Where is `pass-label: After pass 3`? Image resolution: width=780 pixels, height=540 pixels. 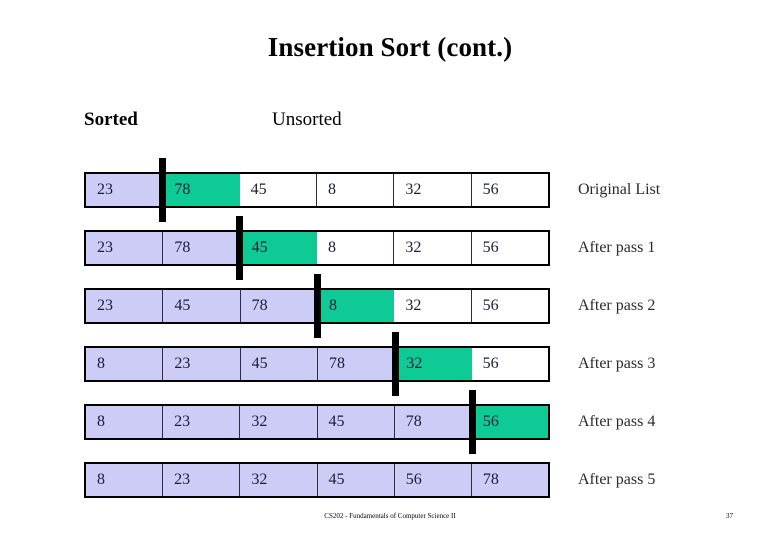
pass-label: After pass 3 is located at coordinates (617, 363).